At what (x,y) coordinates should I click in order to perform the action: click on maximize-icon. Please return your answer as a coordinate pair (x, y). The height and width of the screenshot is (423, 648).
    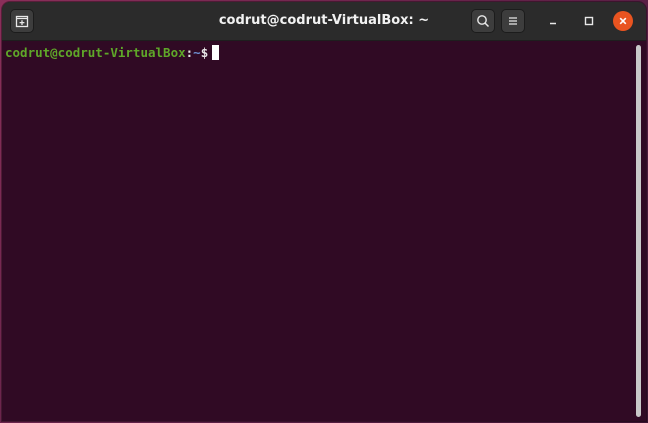
    Looking at the image, I should click on (589, 21).